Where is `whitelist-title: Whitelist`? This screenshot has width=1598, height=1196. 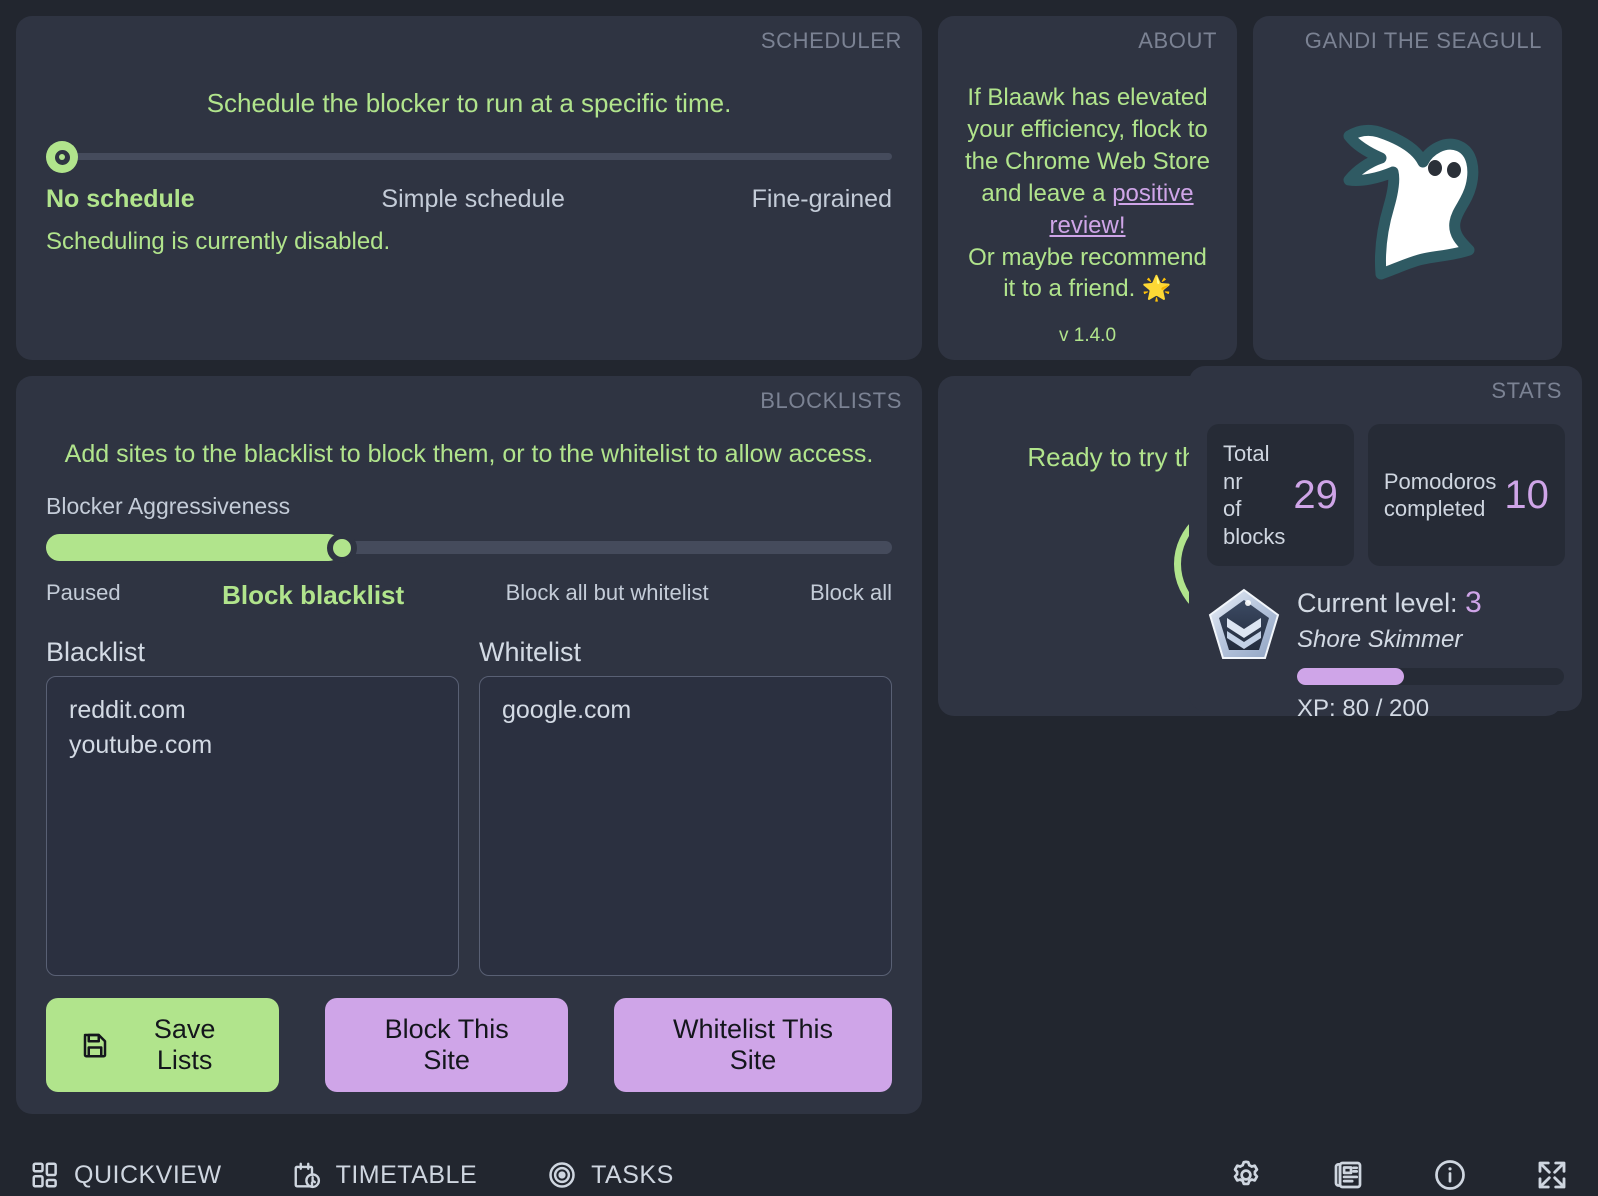 whitelist-title: Whitelist is located at coordinates (530, 652).